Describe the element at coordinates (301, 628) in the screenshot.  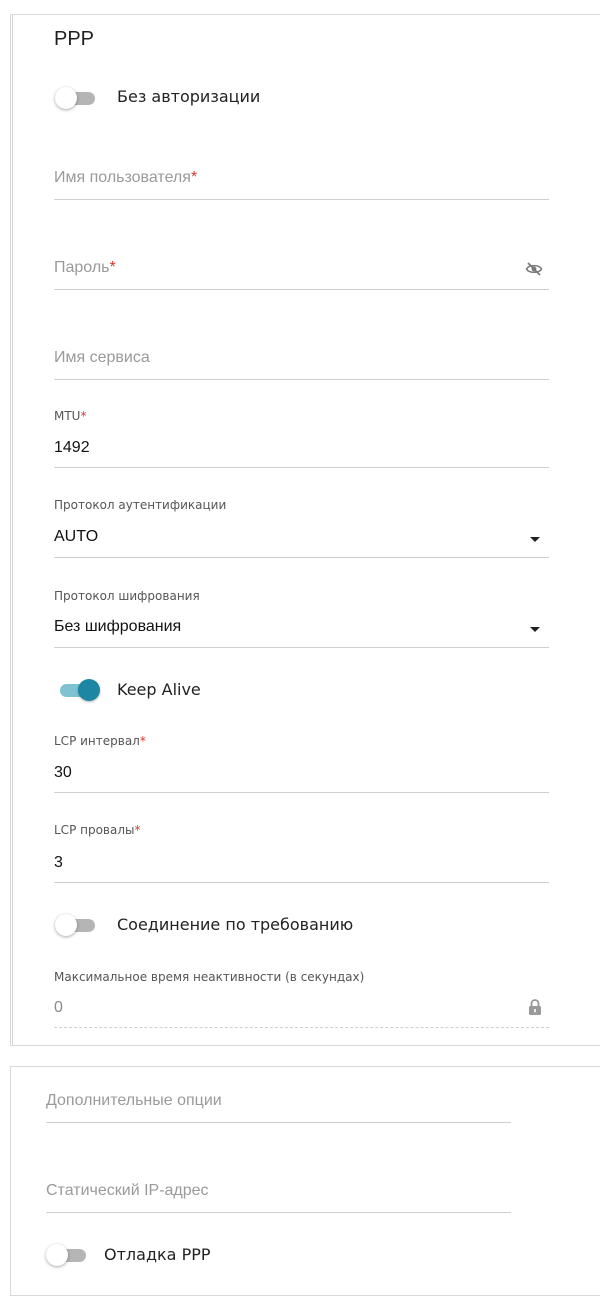
I see `encryption-protocol-select: Без шифрования` at that location.